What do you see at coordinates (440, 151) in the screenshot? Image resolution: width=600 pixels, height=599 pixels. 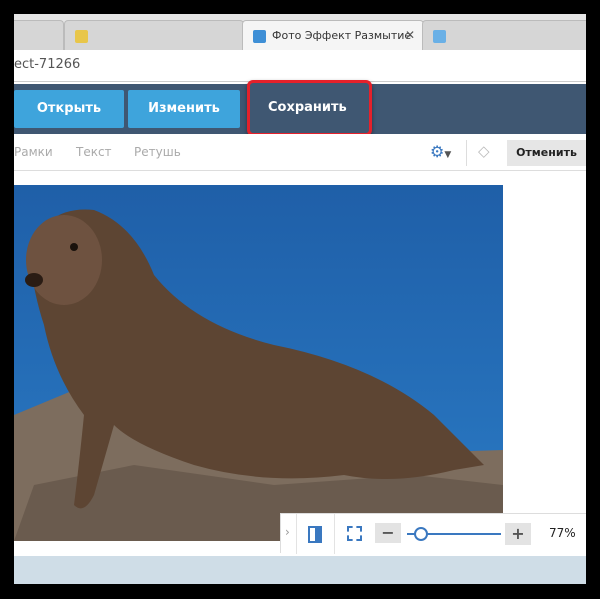 I see `gear-icon: ⚙▼` at bounding box center [440, 151].